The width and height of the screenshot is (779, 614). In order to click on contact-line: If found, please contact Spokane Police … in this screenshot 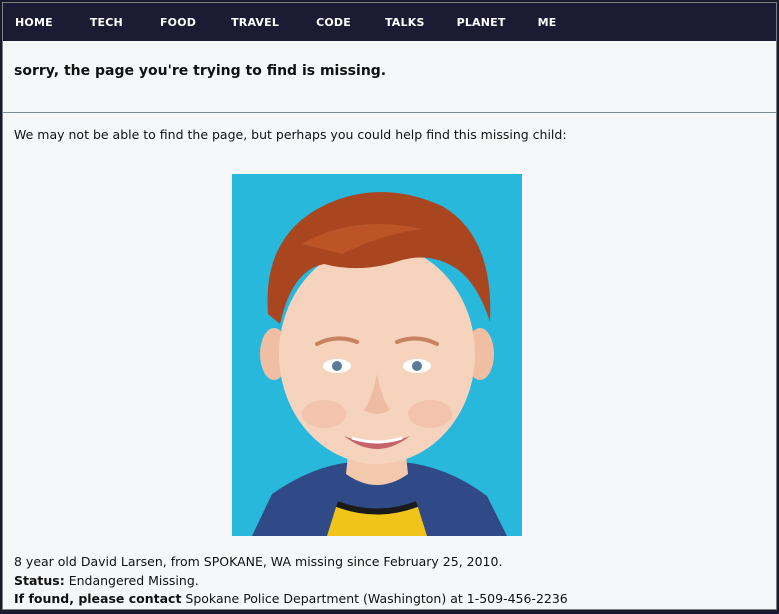, I will do `click(291, 599)`.